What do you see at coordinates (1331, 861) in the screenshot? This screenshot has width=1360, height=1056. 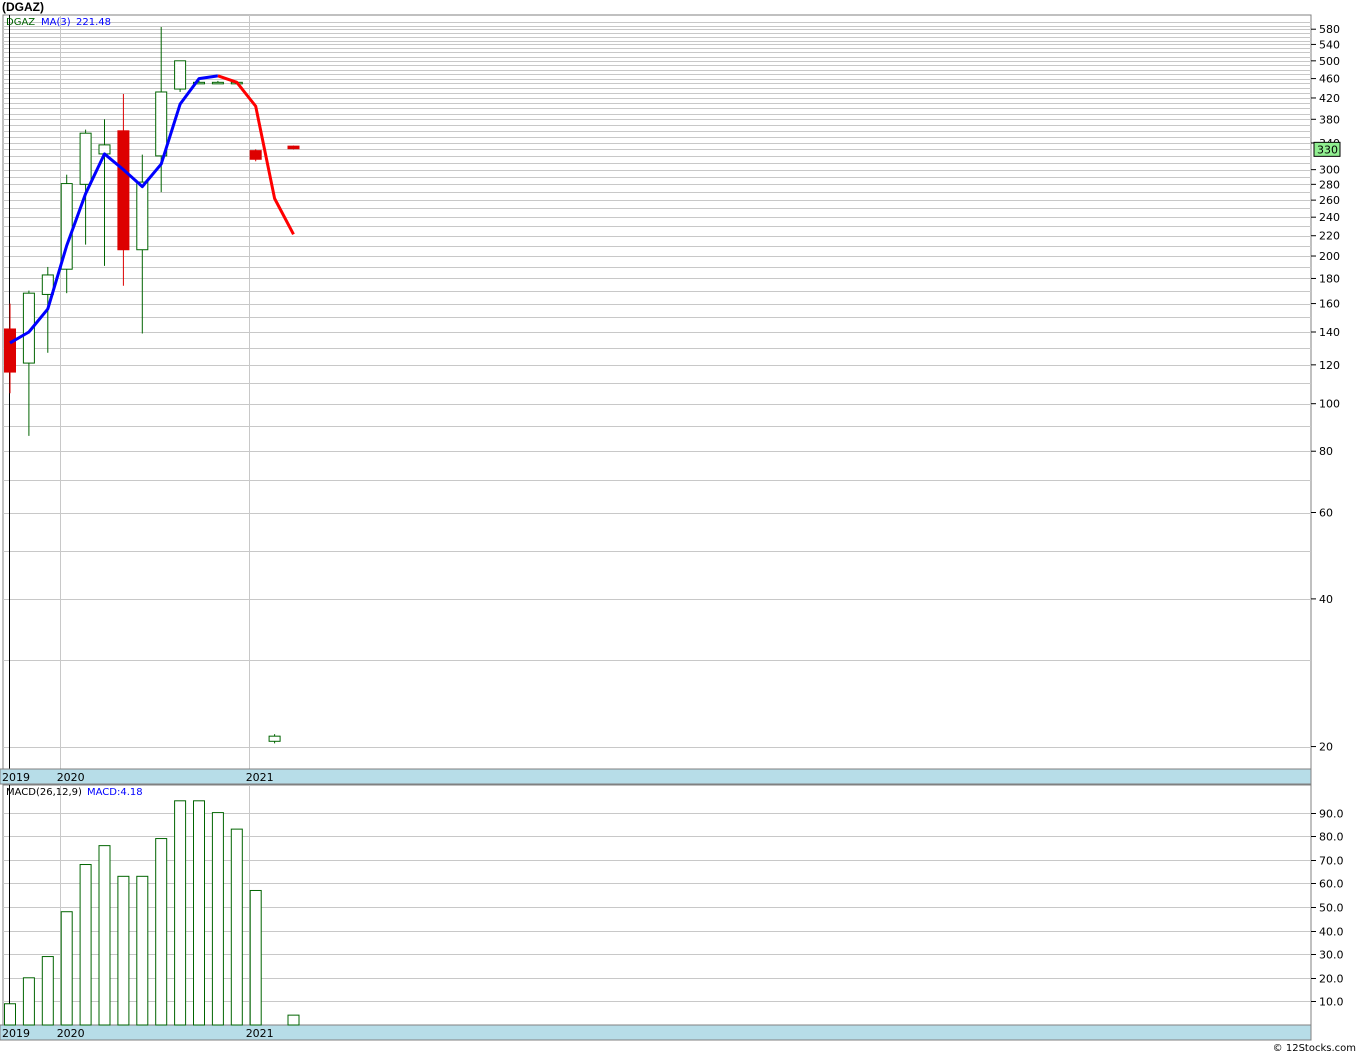 I see `macd-tick-label: 70.0` at bounding box center [1331, 861].